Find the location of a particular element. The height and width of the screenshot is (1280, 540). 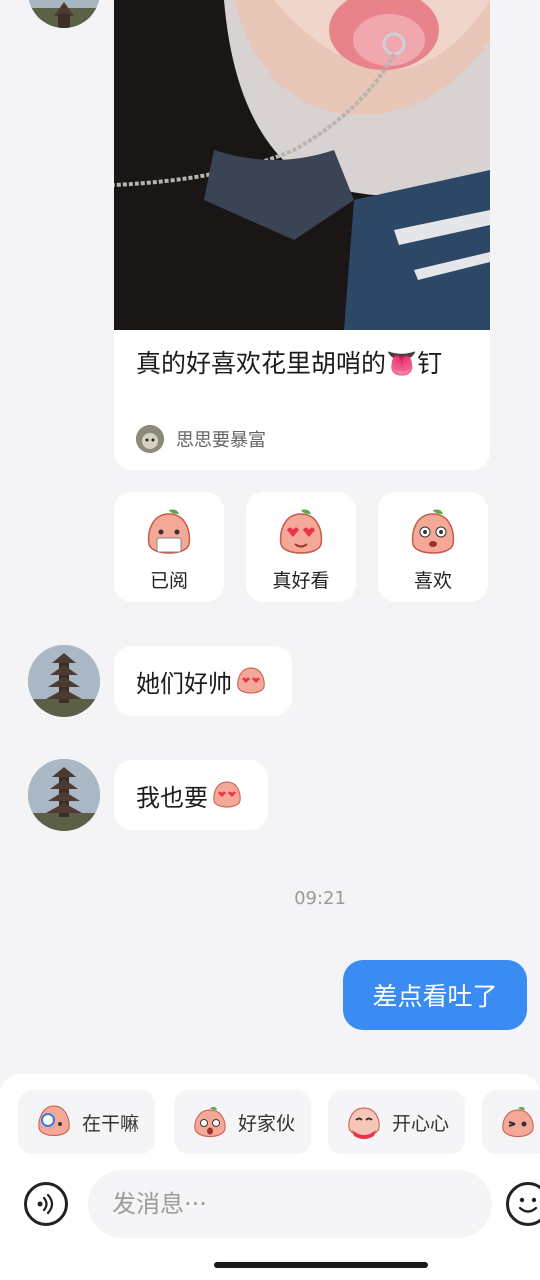

reaction-label: 已阅 is located at coordinates (168, 581).